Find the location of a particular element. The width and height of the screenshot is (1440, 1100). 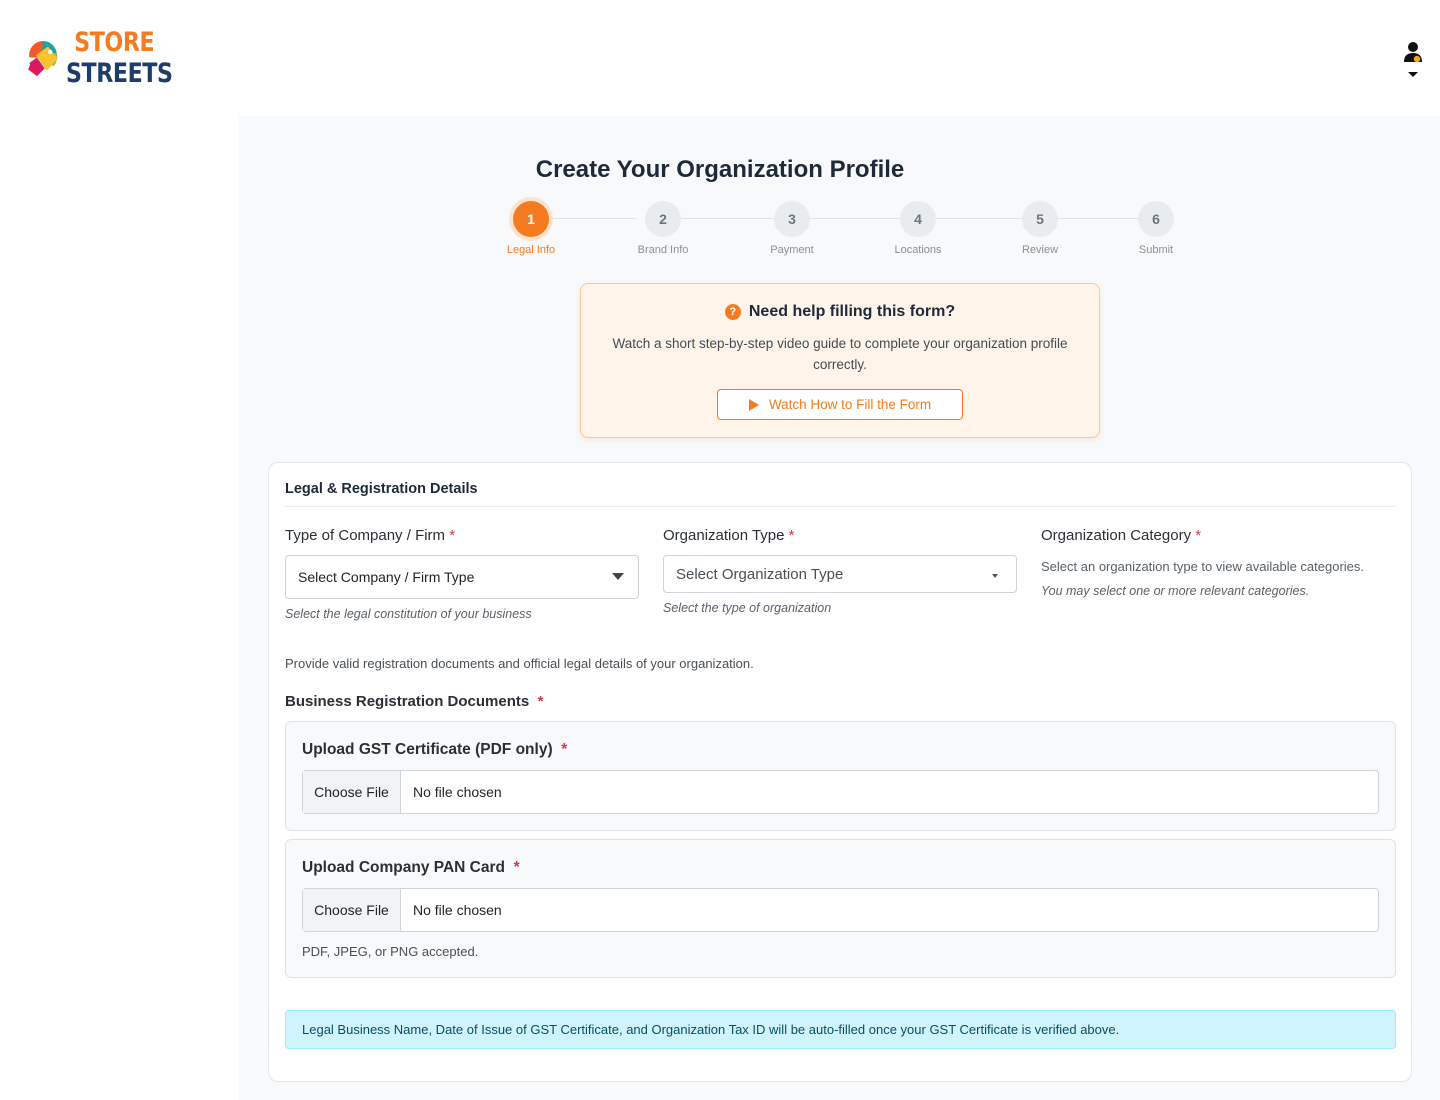

watch-video-button: Watch How to Fill the Form is located at coordinates (840, 404).